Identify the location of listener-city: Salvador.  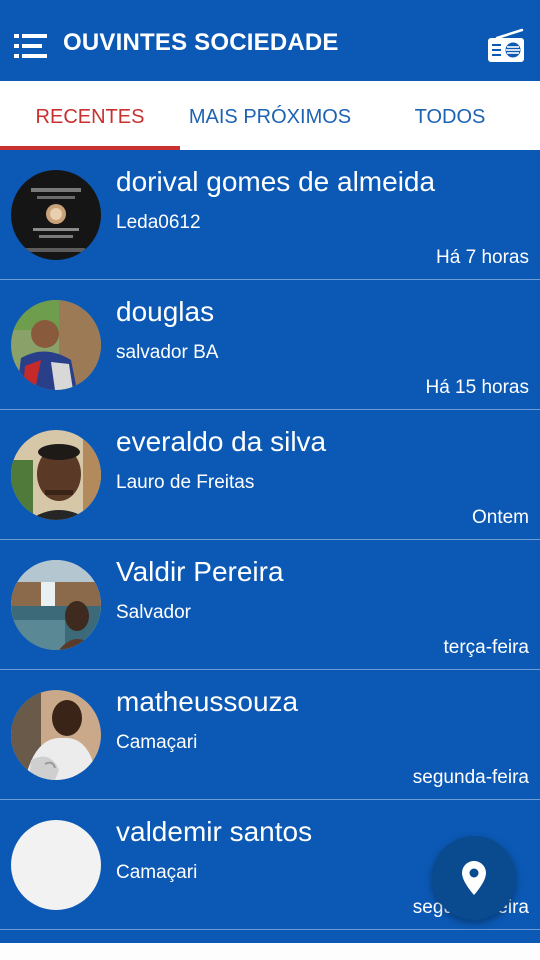
(153, 612).